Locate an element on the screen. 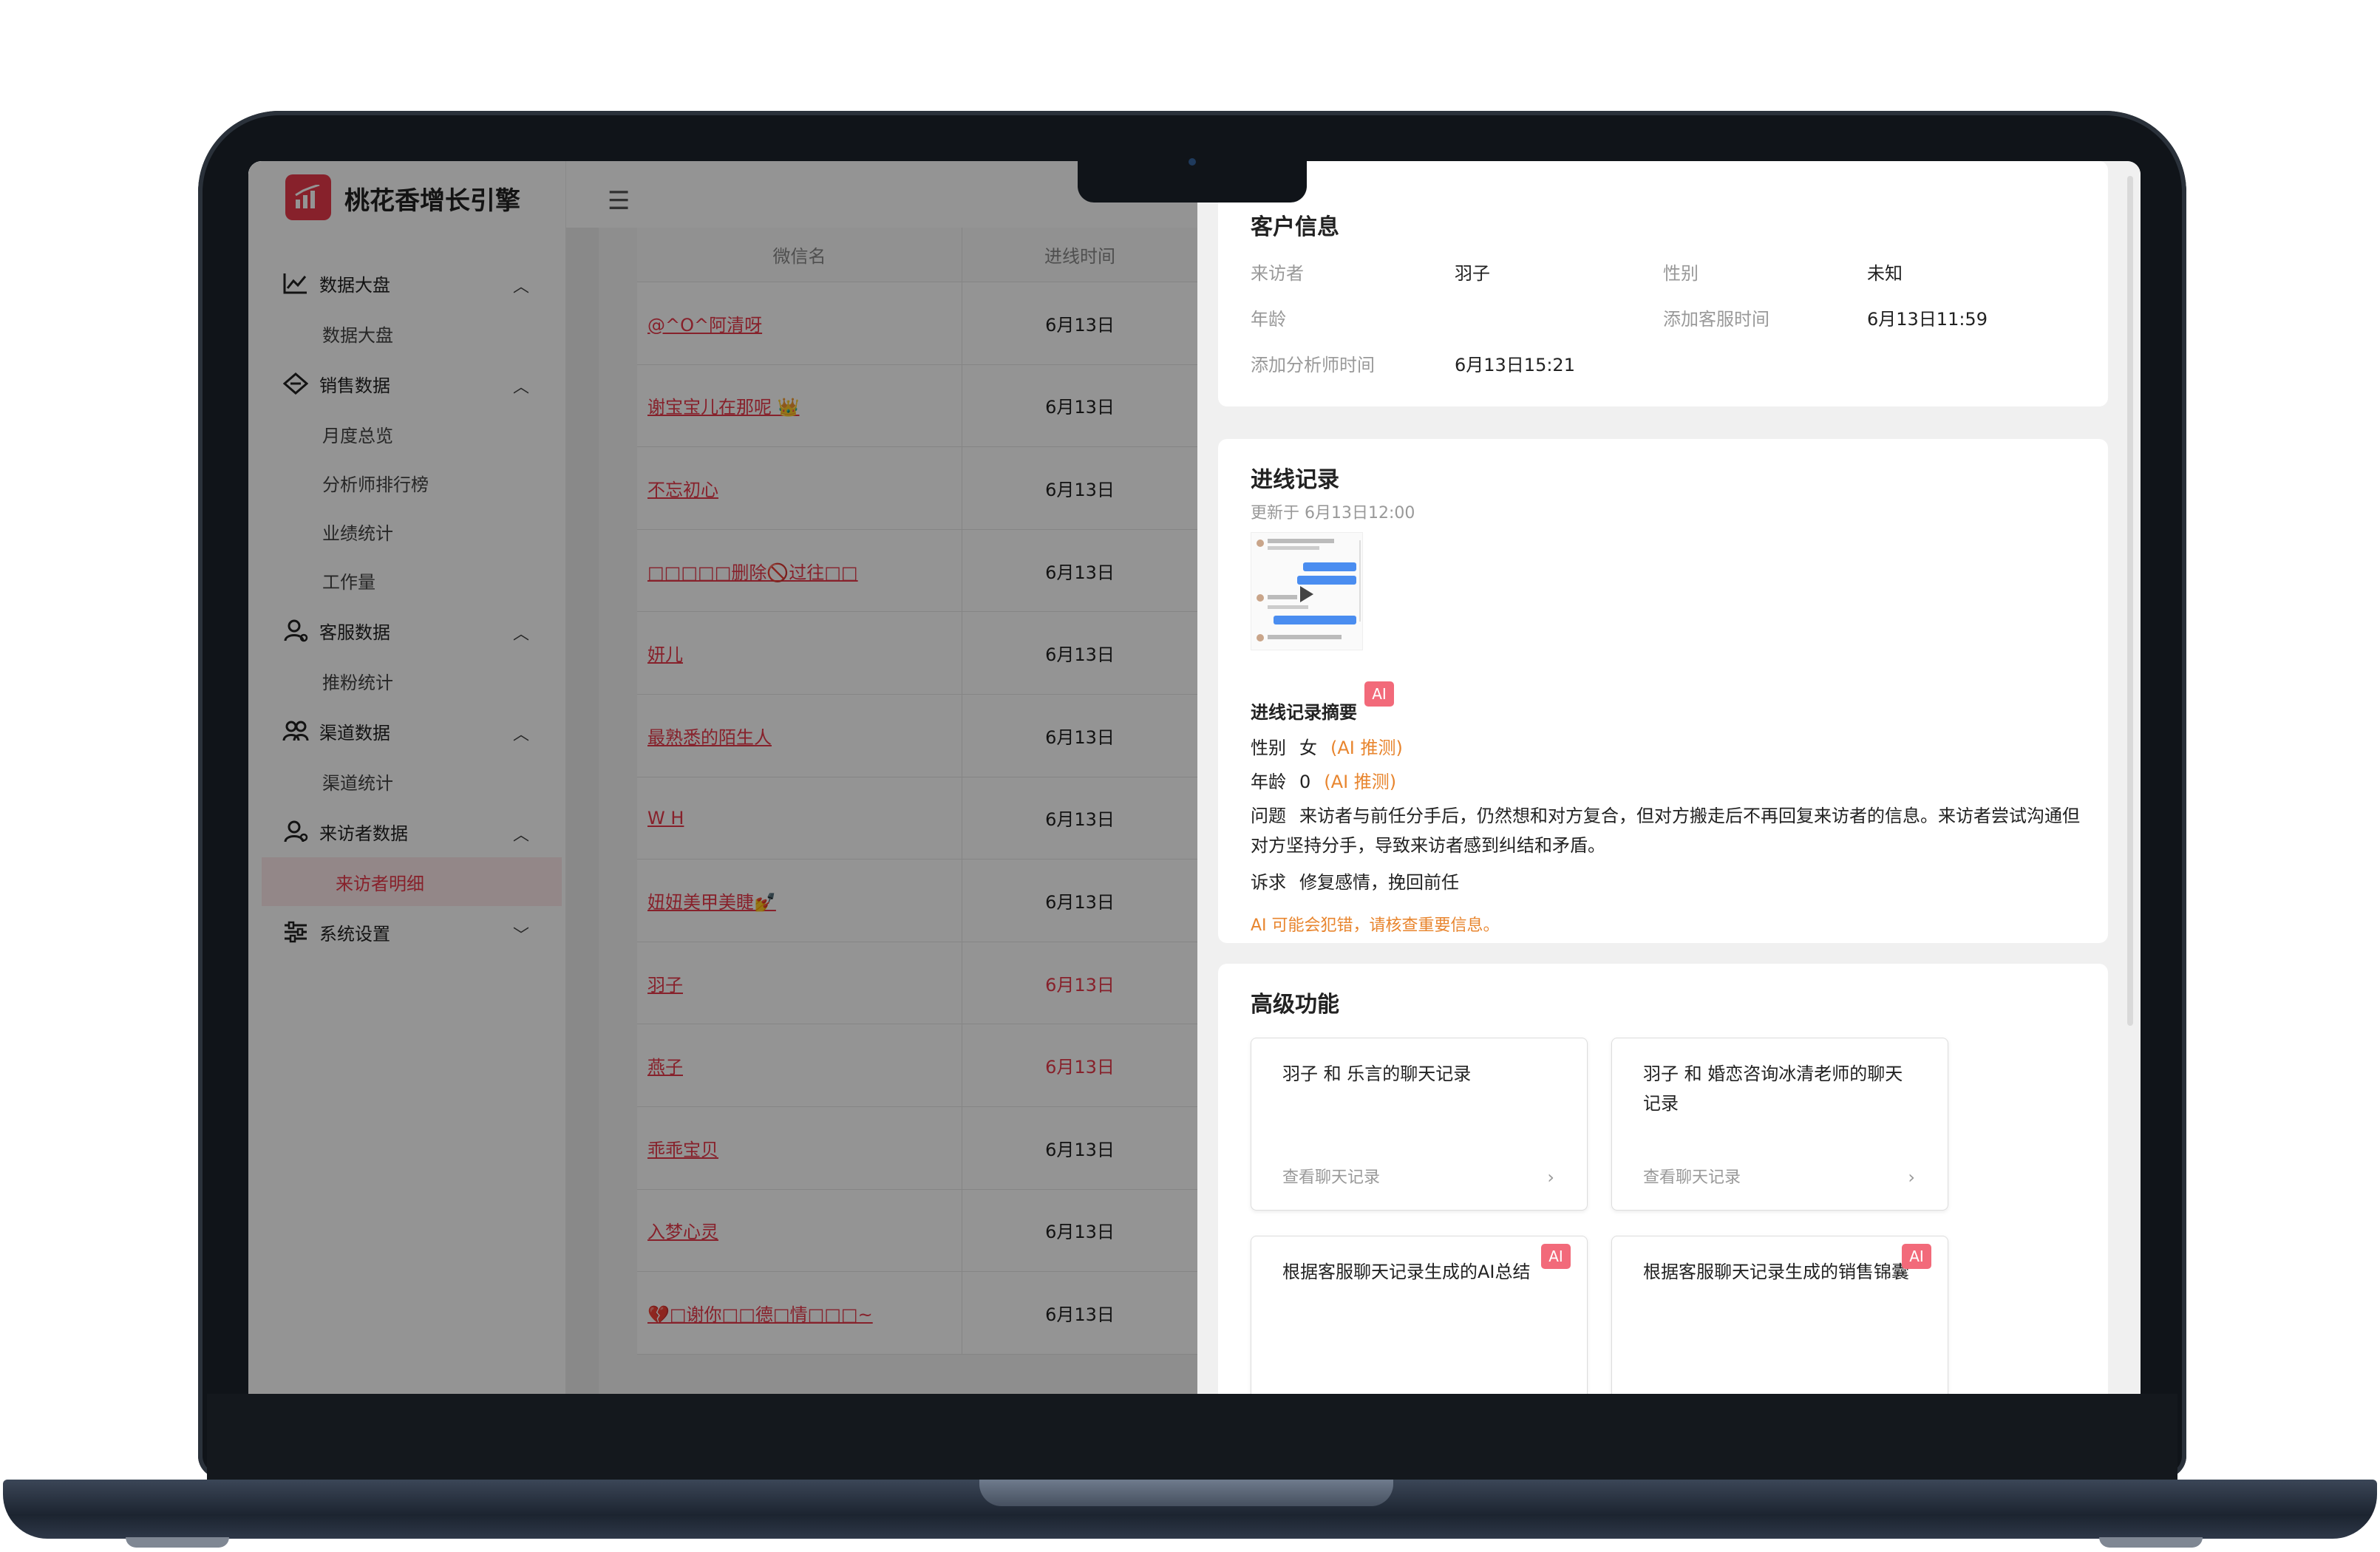 The image size is (2380, 1552). field-value-gender: 未知 is located at coordinates (1885, 273).